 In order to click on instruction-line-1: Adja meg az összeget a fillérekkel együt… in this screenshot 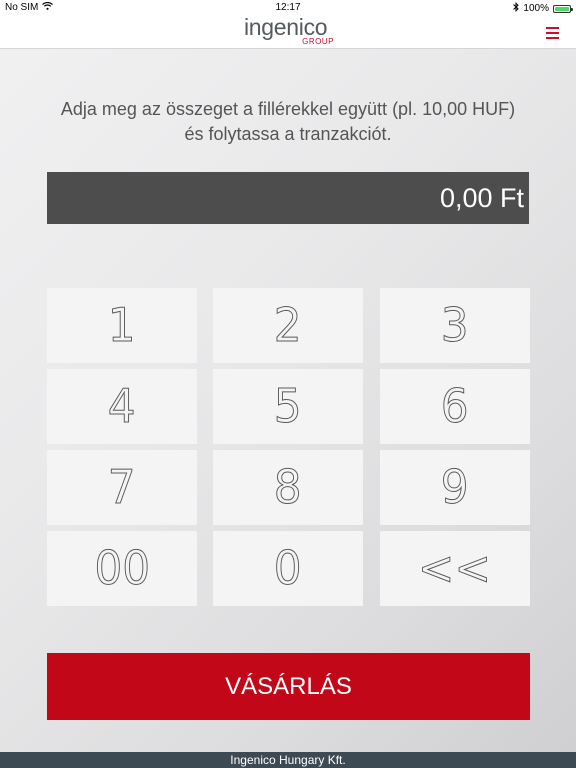, I will do `click(288, 109)`.